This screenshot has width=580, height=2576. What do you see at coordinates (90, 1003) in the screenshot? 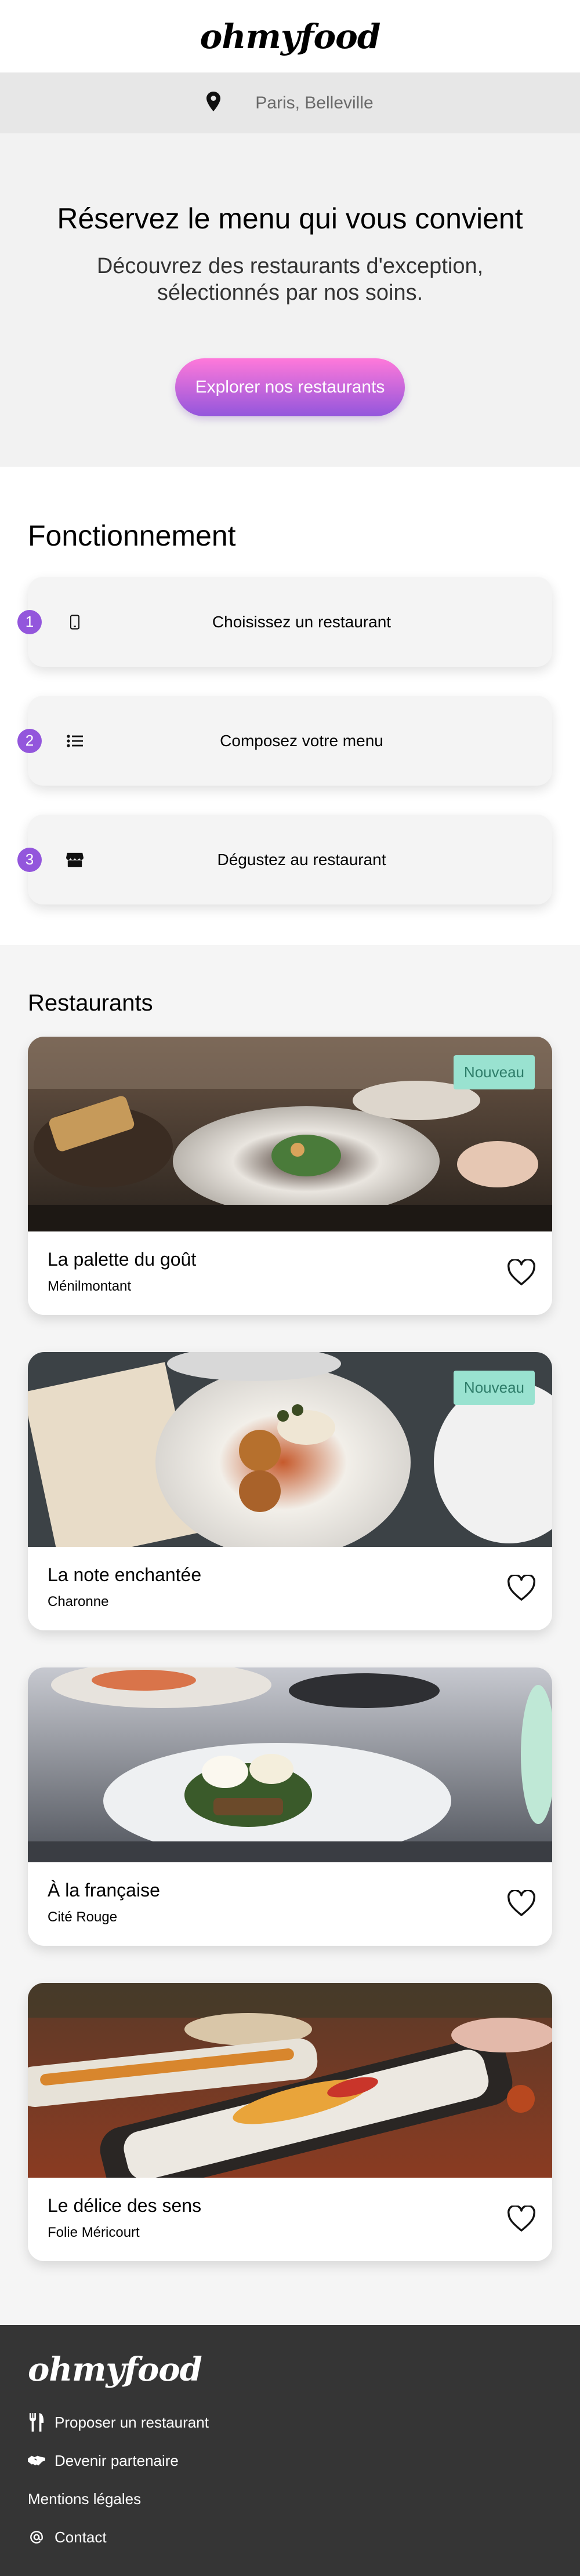
I see `restaurants-title: Restaurants` at bounding box center [90, 1003].